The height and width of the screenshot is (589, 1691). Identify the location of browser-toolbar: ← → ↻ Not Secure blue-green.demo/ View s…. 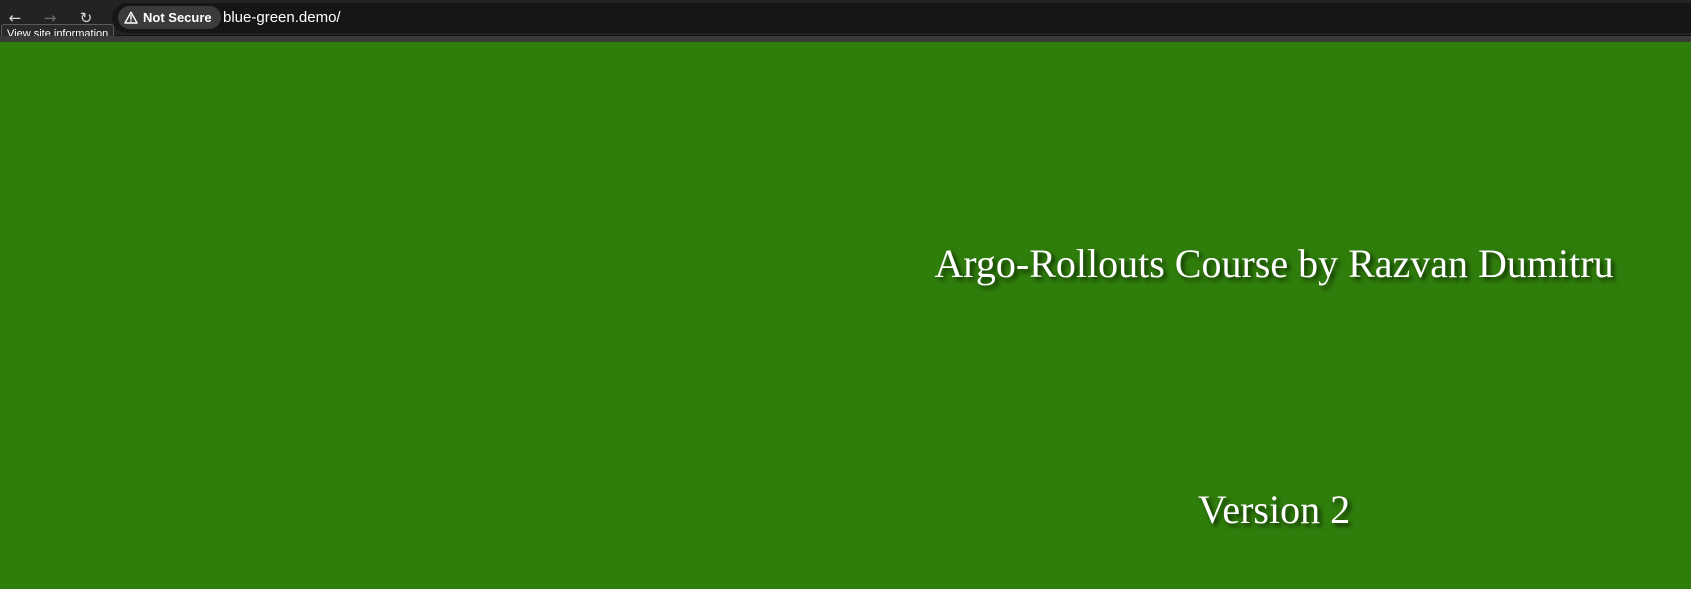
(845, 22).